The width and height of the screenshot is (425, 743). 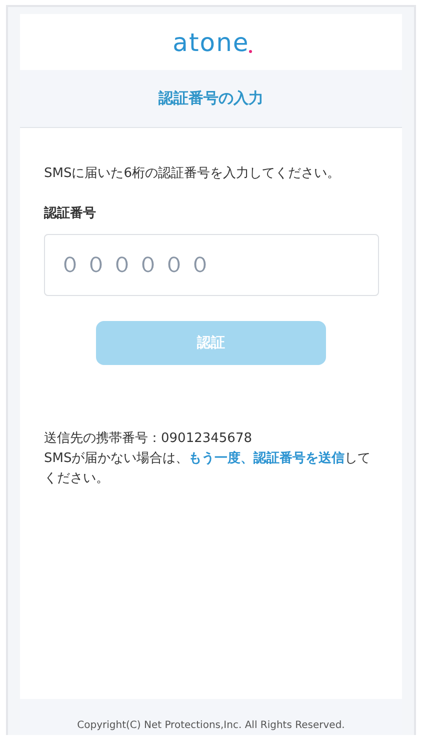 What do you see at coordinates (211, 725) in the screenshot?
I see `copyright-text: Copyright(C) Net Protections,Inc. All Rights Reserved.` at bounding box center [211, 725].